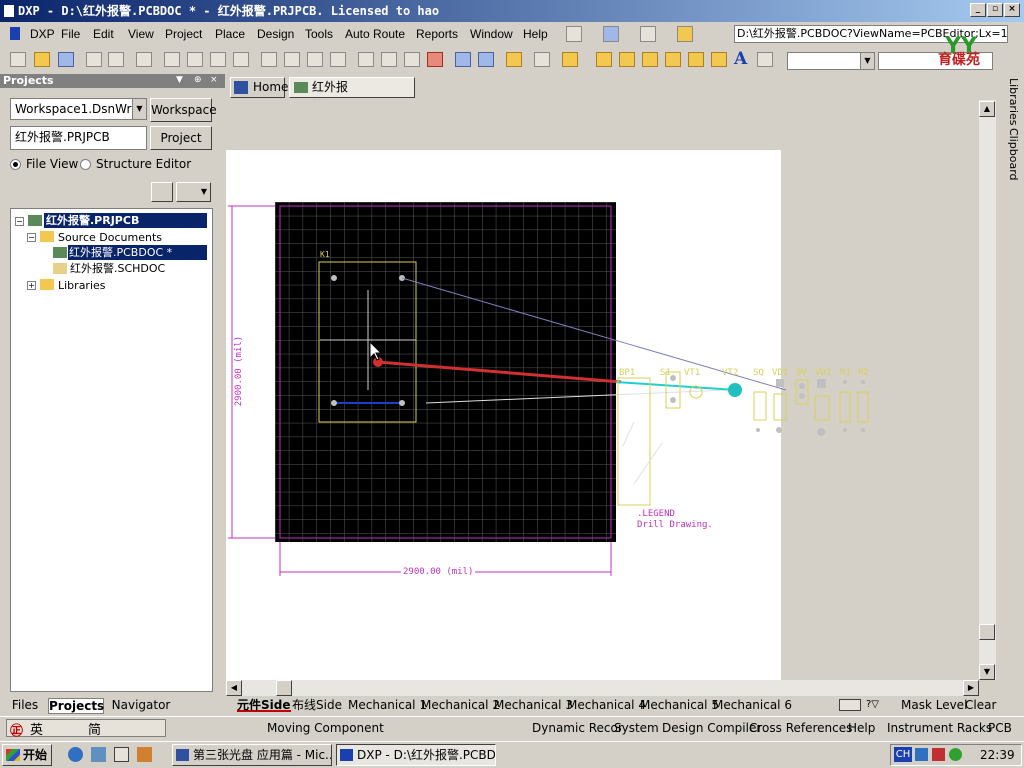 Image resolution: width=1024 pixels, height=768 pixels. What do you see at coordinates (685, 34) in the screenshot?
I see `align-icon` at bounding box center [685, 34].